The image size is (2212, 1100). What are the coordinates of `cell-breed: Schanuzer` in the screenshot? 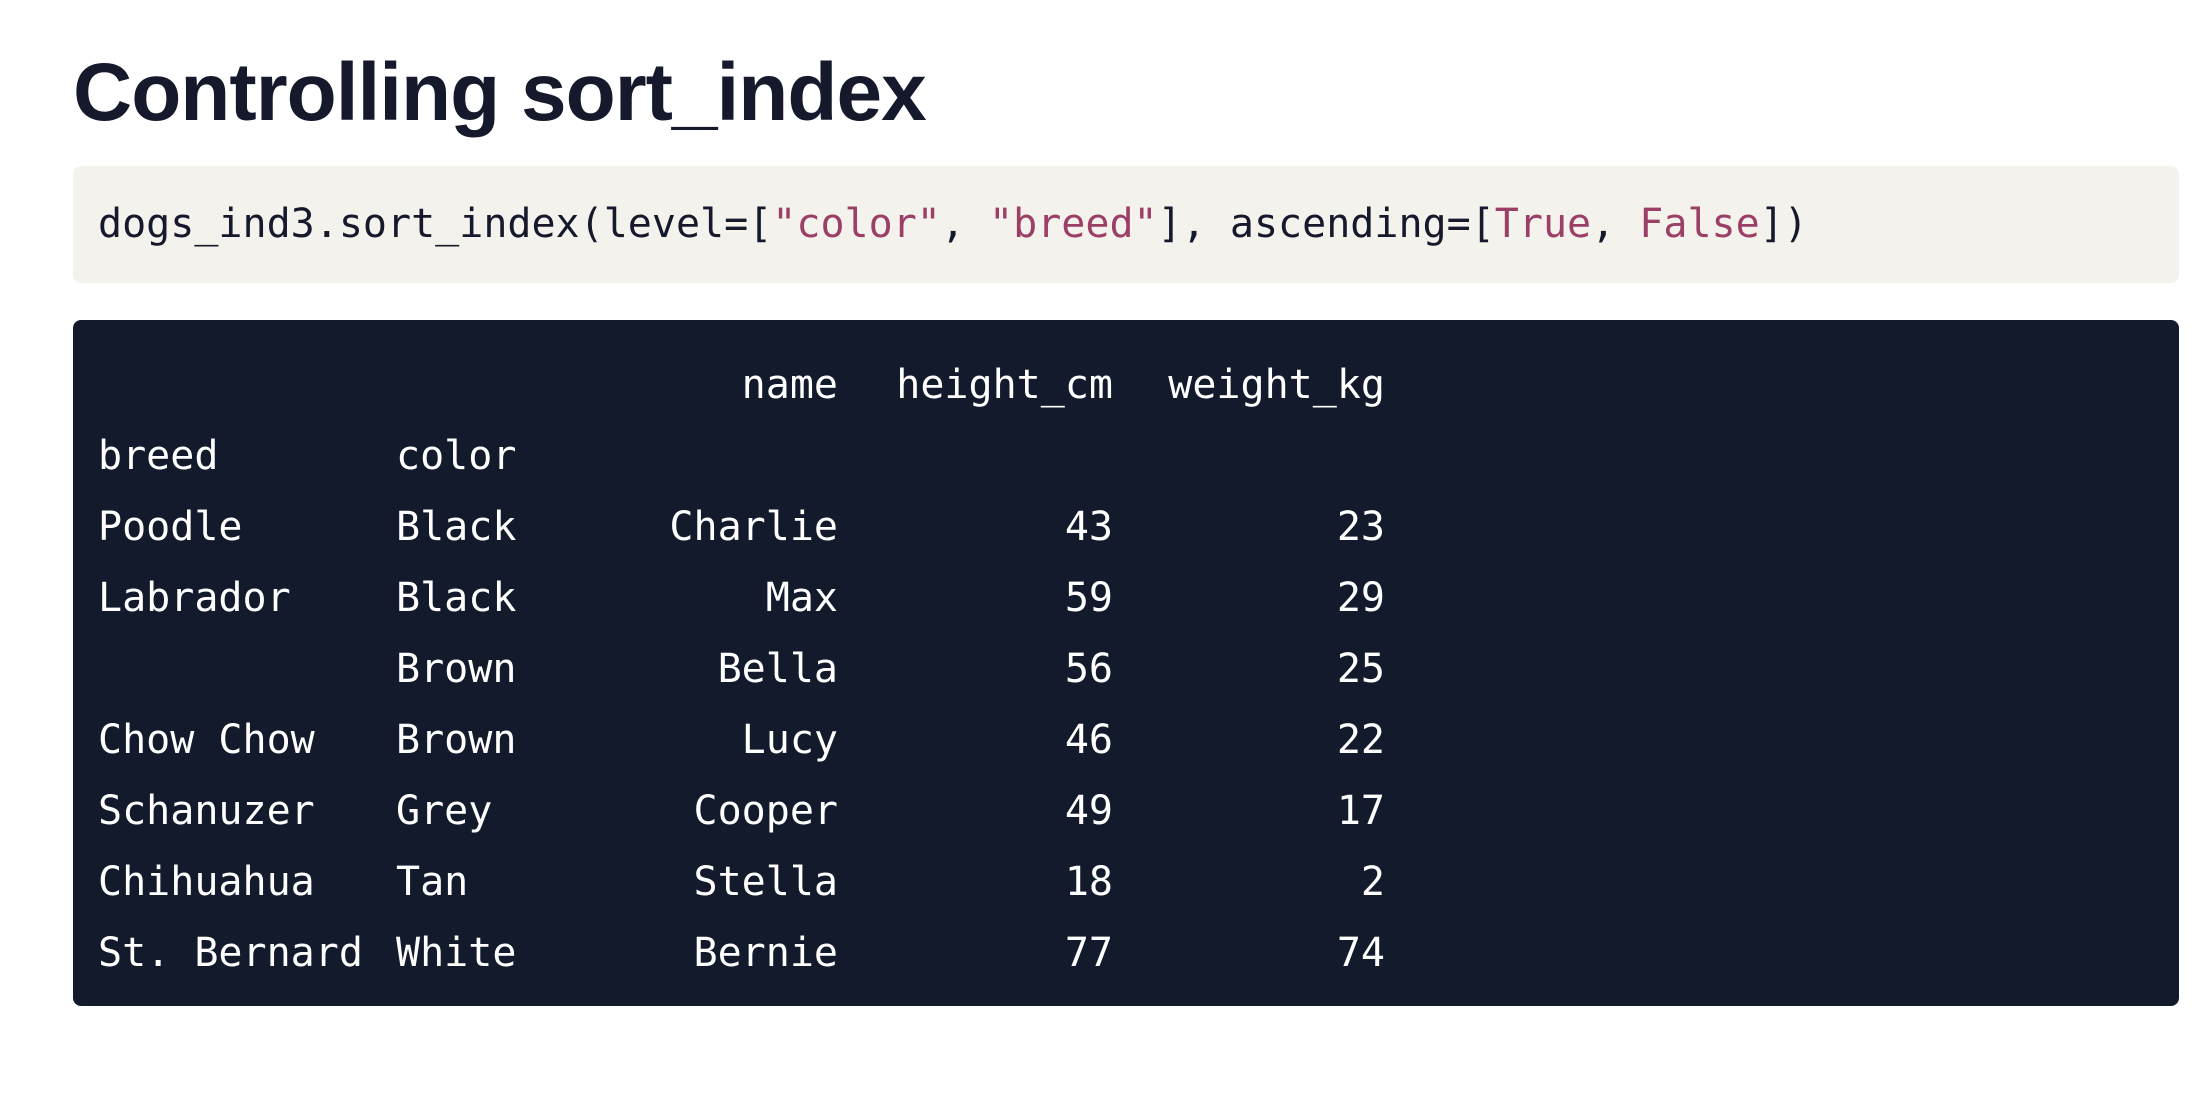 It's located at (206, 811).